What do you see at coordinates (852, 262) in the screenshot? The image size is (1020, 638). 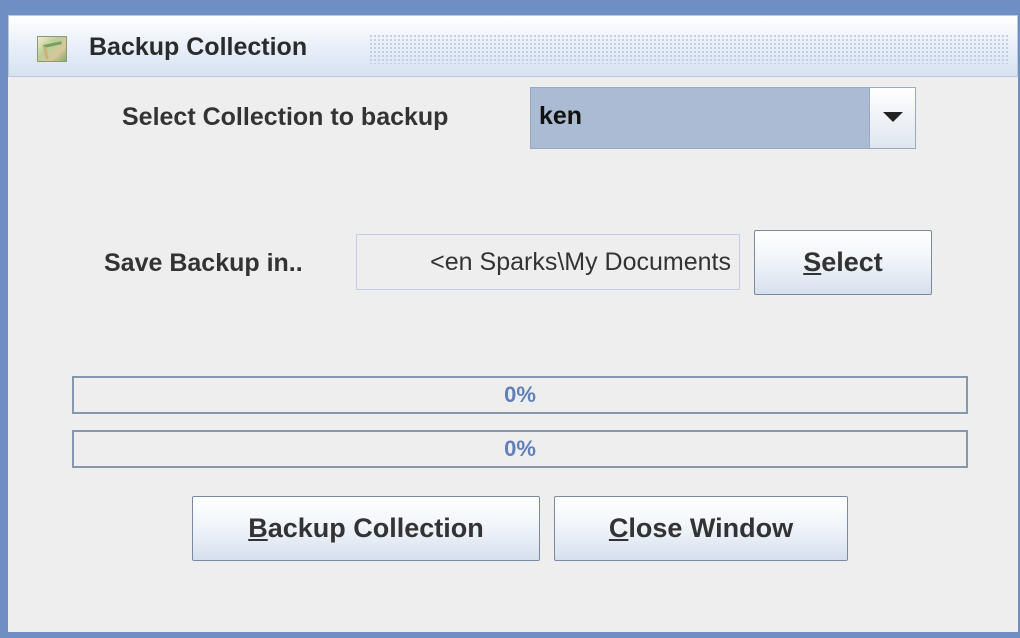 I see `select-folder-label: elect` at bounding box center [852, 262].